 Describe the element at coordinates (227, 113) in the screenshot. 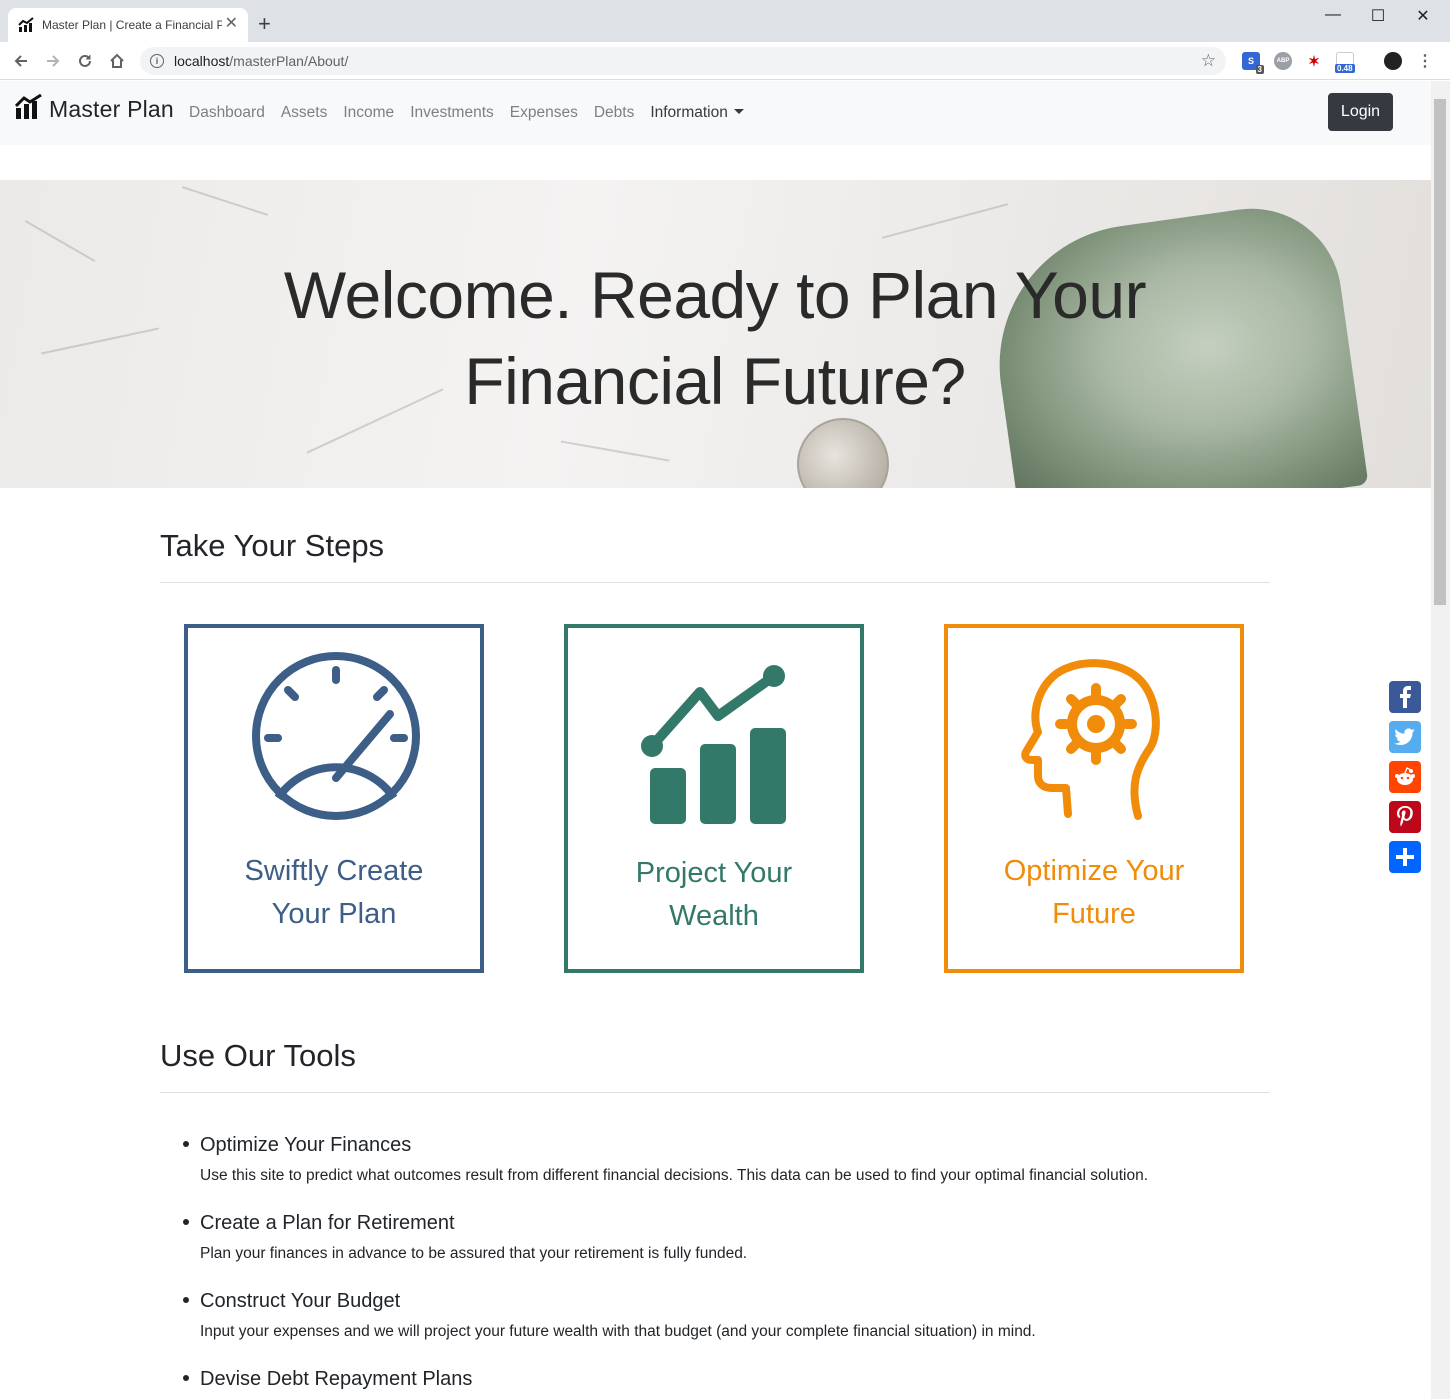

I see `nav-link-dashboard: Dashboard` at that location.